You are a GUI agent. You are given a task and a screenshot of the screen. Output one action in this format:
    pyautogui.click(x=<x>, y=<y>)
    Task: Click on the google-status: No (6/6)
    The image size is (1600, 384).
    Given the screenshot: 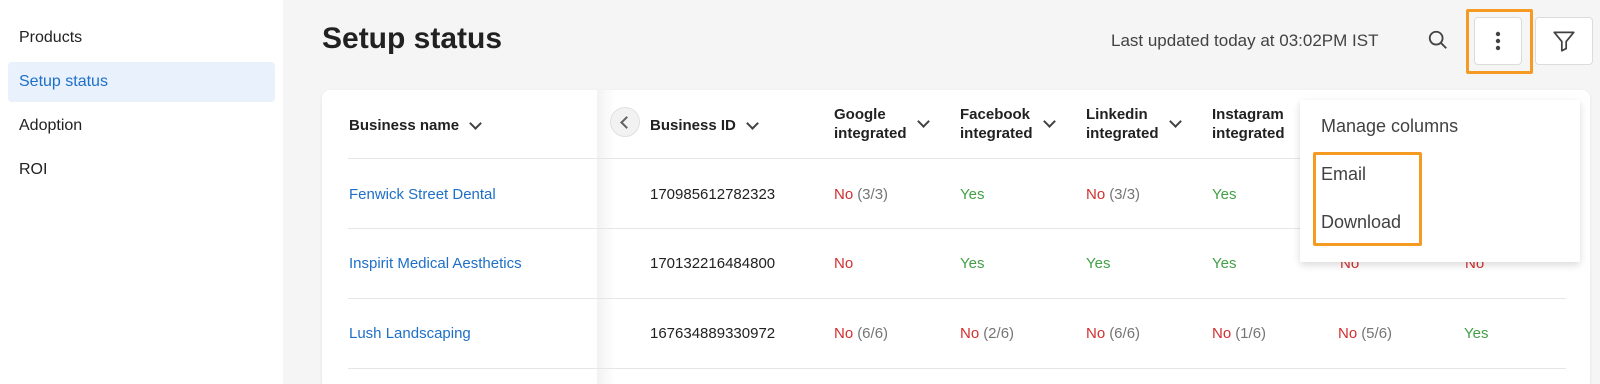 What is the action you would take?
    pyautogui.click(x=861, y=333)
    